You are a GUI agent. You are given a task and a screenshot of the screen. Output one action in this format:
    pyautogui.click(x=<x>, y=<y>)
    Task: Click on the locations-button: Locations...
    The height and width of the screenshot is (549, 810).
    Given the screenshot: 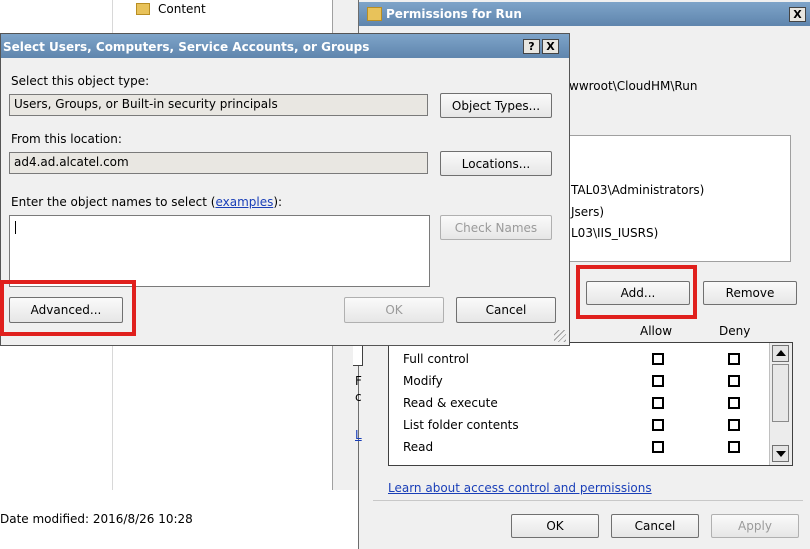 What is the action you would take?
    pyautogui.click(x=496, y=163)
    